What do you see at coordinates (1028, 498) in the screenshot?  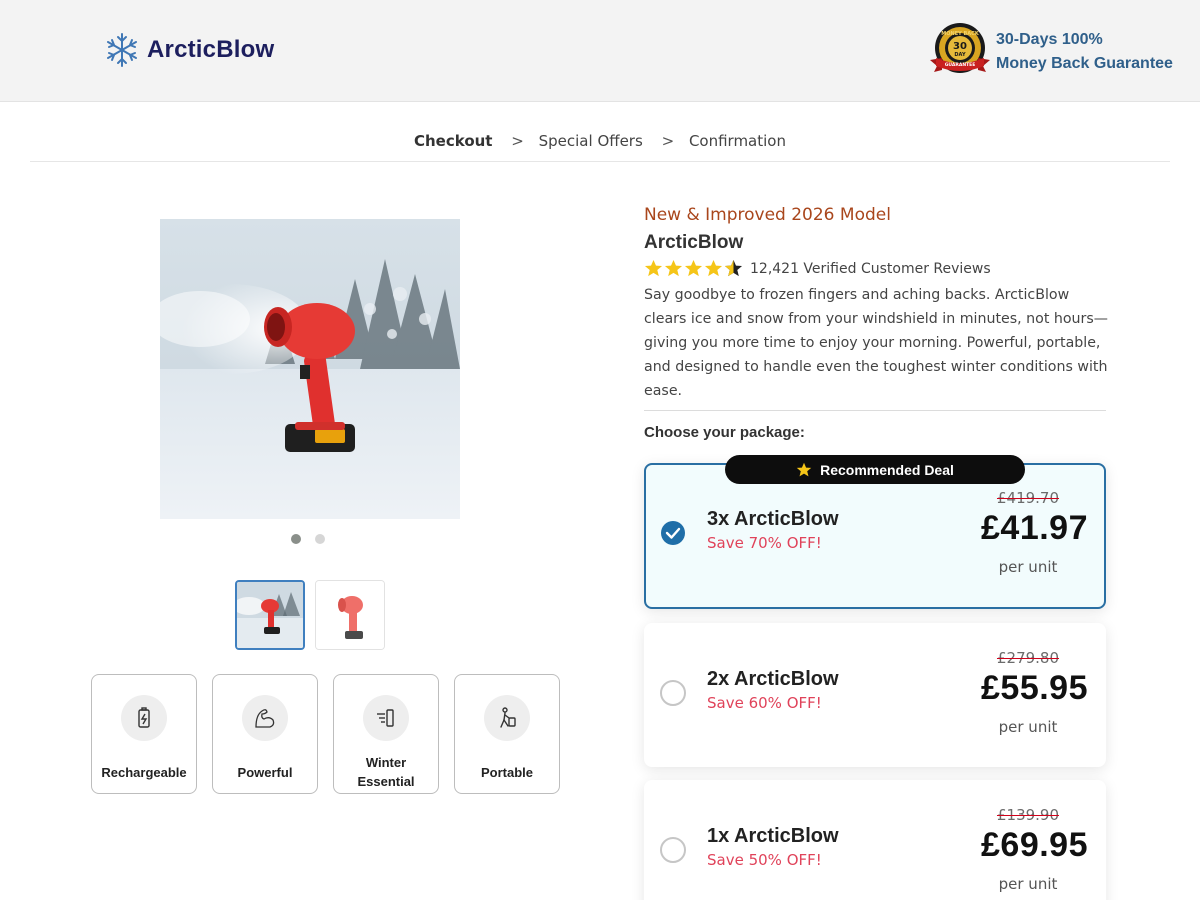 I see `package-old-price: £419.70` at bounding box center [1028, 498].